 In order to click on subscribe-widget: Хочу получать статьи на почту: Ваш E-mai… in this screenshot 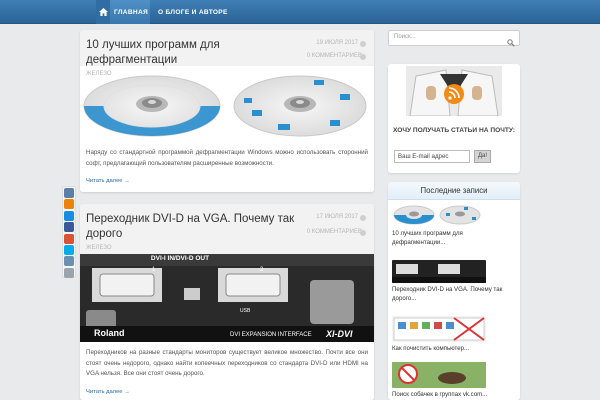, I will do `click(454, 118)`.